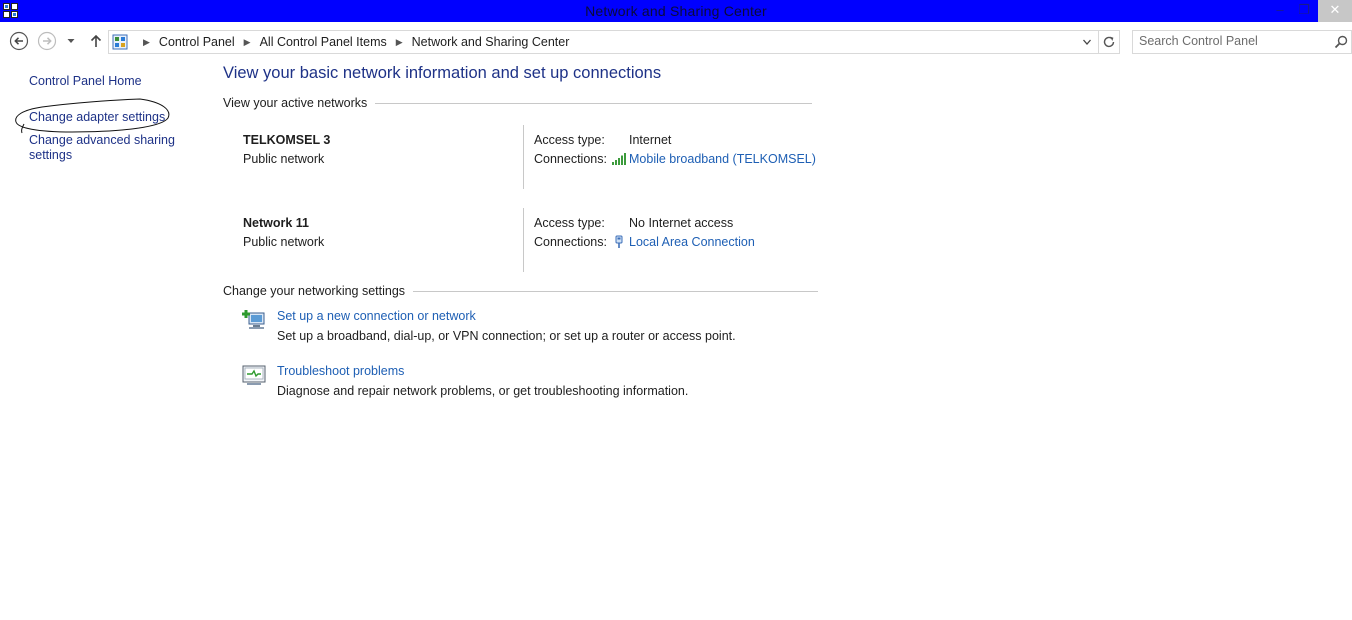  What do you see at coordinates (650, 140) in the screenshot?
I see `access-type-value: Internet` at bounding box center [650, 140].